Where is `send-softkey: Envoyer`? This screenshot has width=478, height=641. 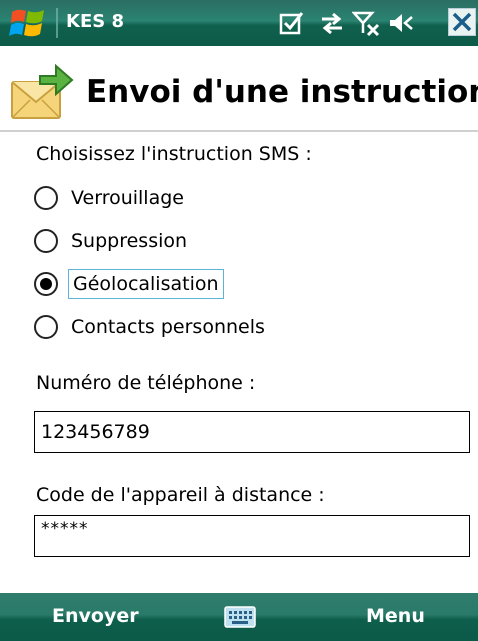 send-softkey: Envoyer is located at coordinates (95, 616).